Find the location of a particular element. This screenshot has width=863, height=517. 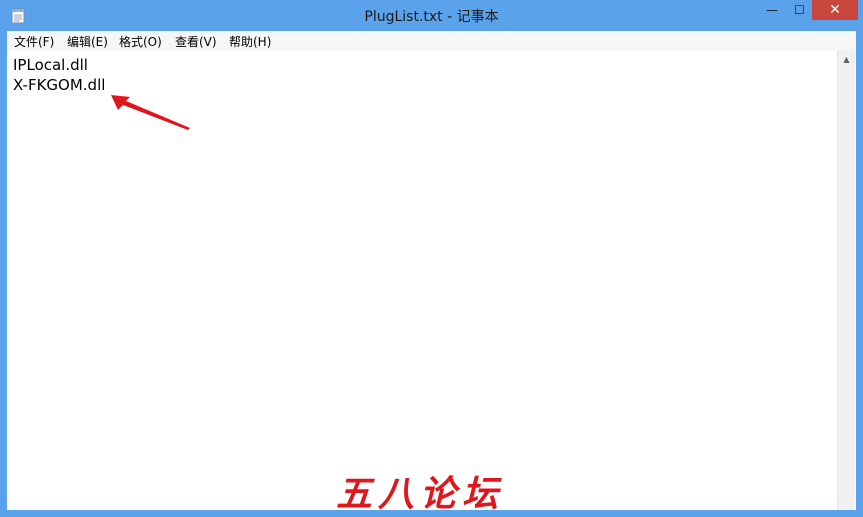

minimize-button: — is located at coordinates (772, 10).